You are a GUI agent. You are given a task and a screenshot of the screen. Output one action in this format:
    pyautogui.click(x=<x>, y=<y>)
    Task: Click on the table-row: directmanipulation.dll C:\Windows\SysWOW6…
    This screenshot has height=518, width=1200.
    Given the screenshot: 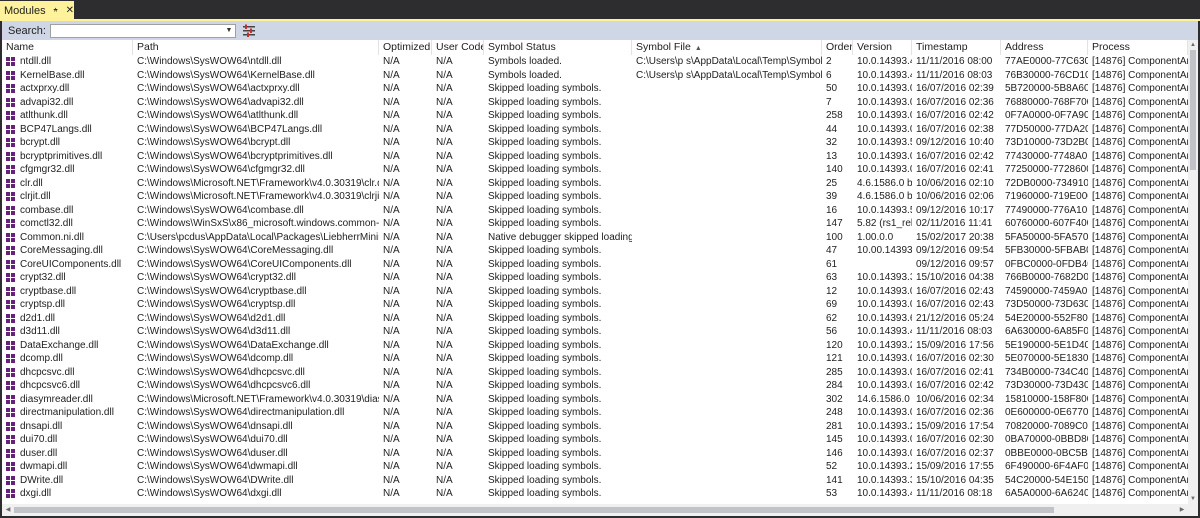 What is the action you would take?
    pyautogui.click(x=595, y=413)
    